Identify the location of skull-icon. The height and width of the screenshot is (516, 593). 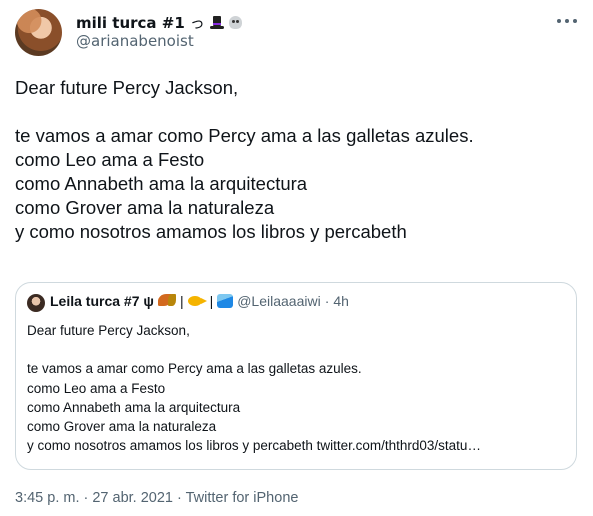
(235, 22).